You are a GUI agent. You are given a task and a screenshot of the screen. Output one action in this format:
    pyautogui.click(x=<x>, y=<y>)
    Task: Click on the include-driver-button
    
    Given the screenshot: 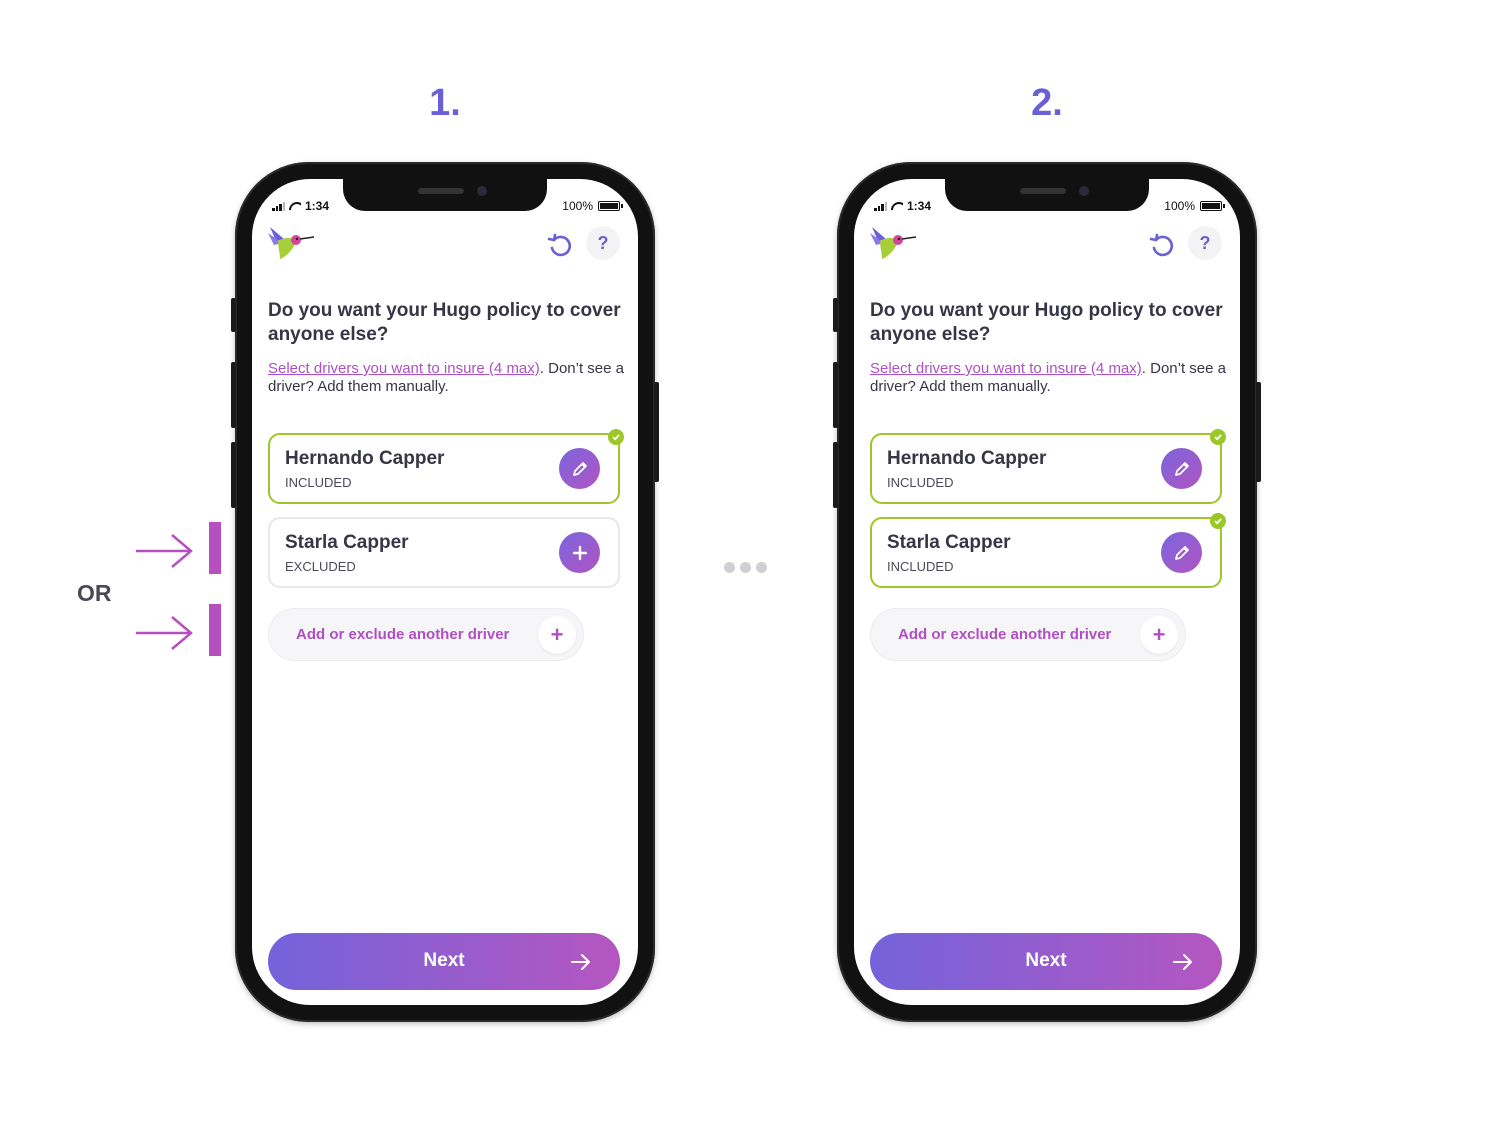 What is the action you would take?
    pyautogui.click(x=579, y=552)
    